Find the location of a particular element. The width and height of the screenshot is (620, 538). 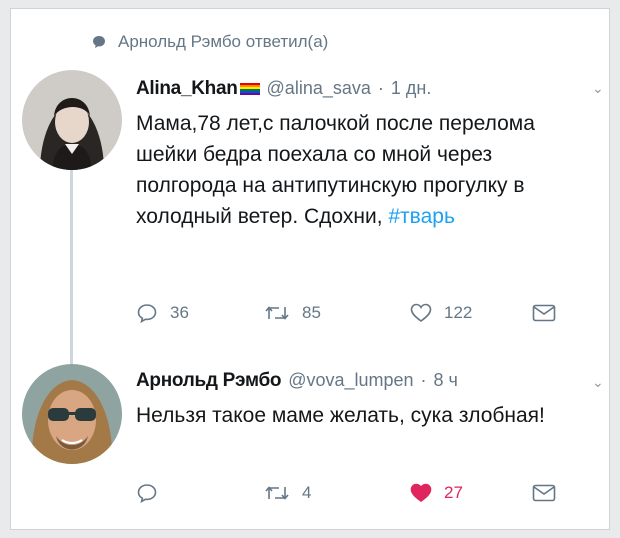

tweet-timestamp: 1 дн. is located at coordinates (411, 88).